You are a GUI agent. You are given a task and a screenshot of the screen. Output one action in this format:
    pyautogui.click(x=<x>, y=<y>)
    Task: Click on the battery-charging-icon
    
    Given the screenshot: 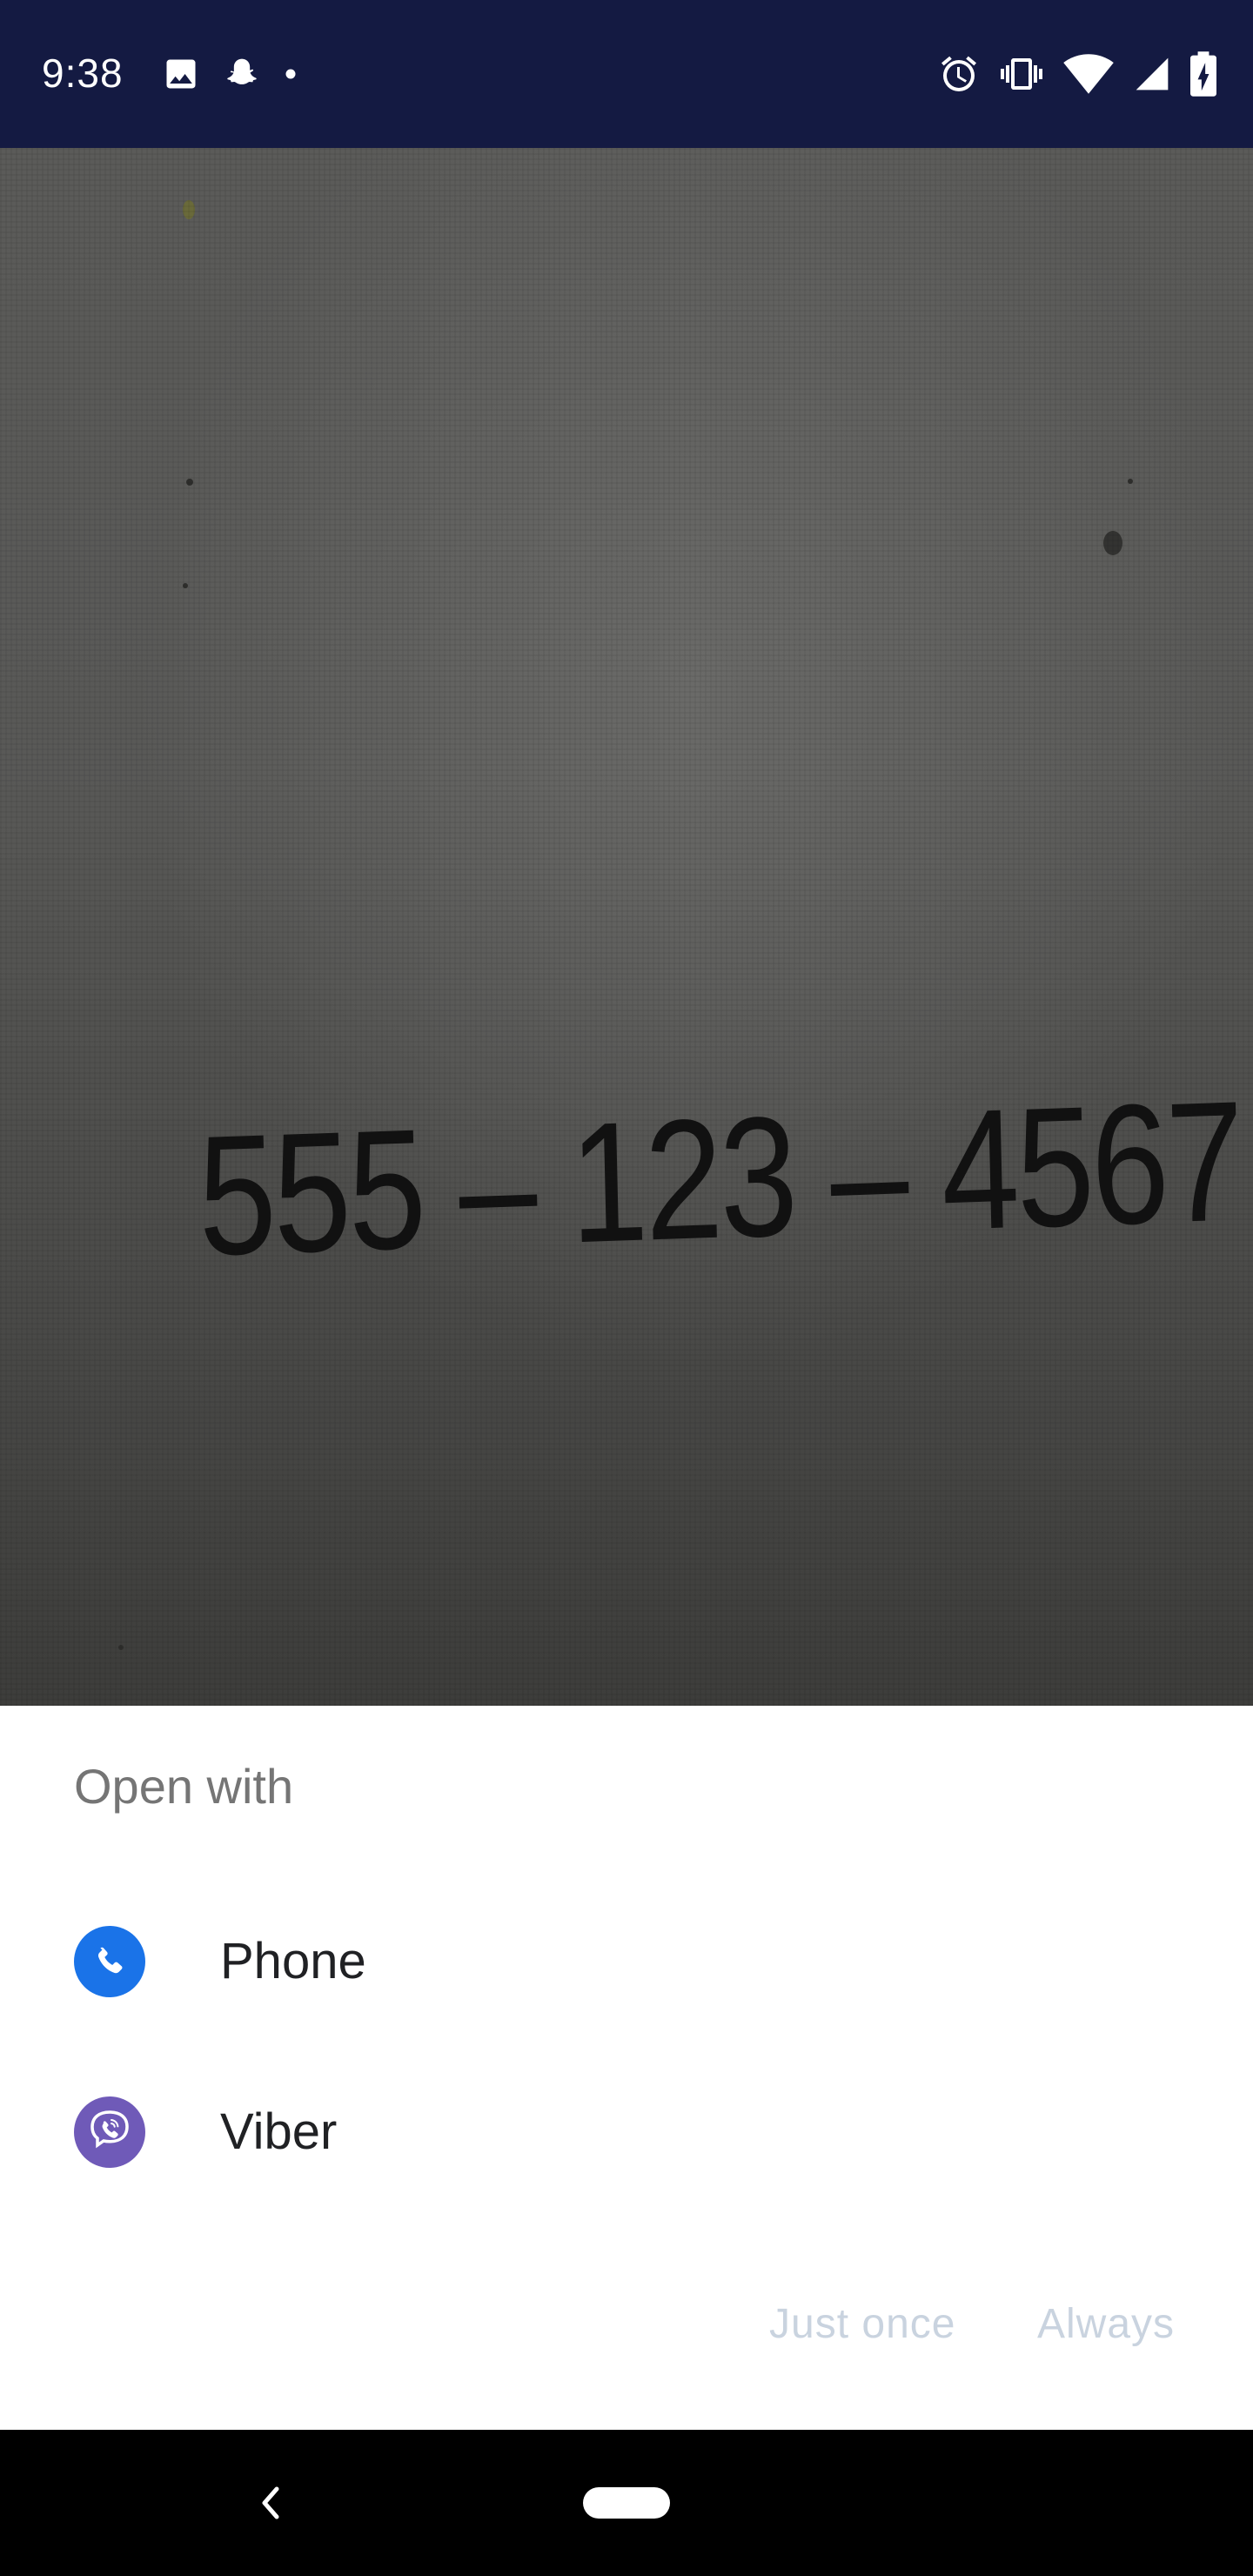 What is the action you would take?
    pyautogui.click(x=1203, y=74)
    